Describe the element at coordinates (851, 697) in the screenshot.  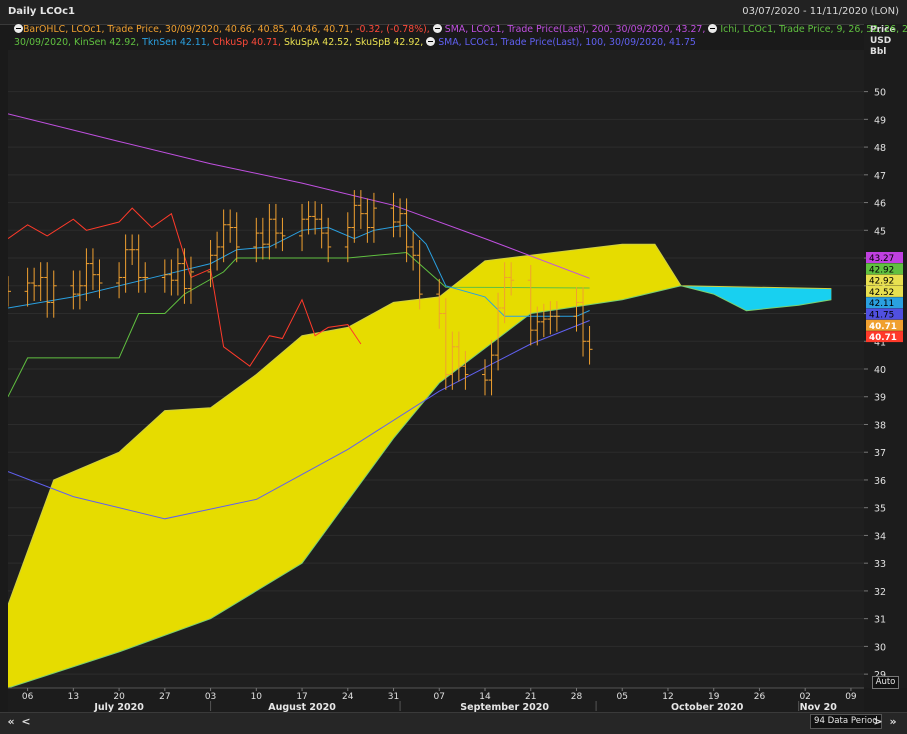
I see `x-tick-label: 09` at that location.